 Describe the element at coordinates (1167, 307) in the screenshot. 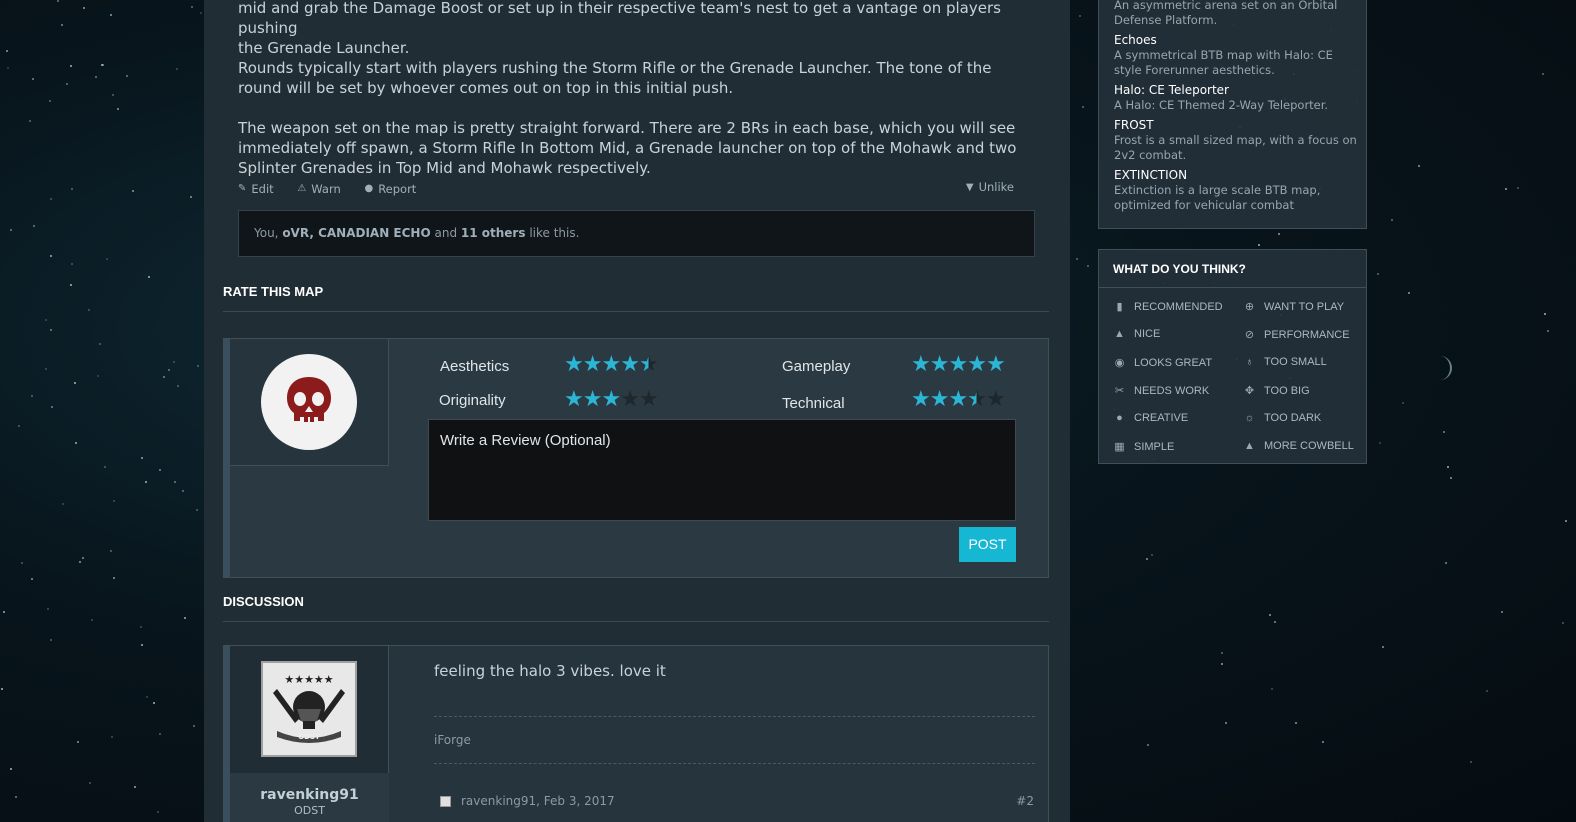

I see `reaction-recommended: ▮ RECOMMENDED` at that location.